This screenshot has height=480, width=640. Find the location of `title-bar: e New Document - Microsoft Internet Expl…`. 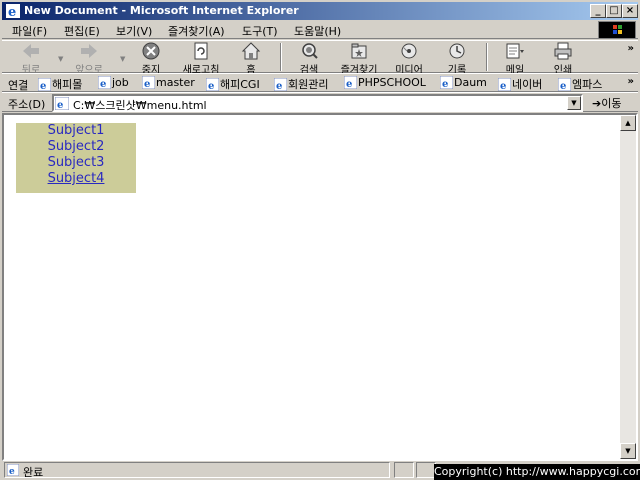

title-bar: e New Document - Microsoft Internet Expl… is located at coordinates (320, 11).